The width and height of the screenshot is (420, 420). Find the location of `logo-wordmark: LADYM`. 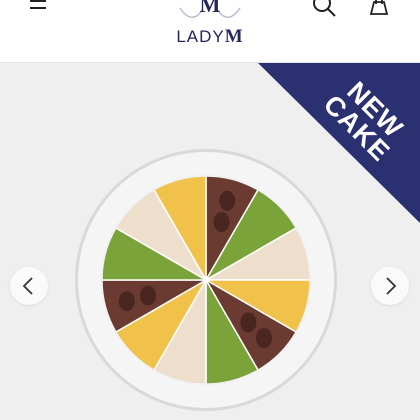

logo-wordmark: LADYM is located at coordinates (210, 37).